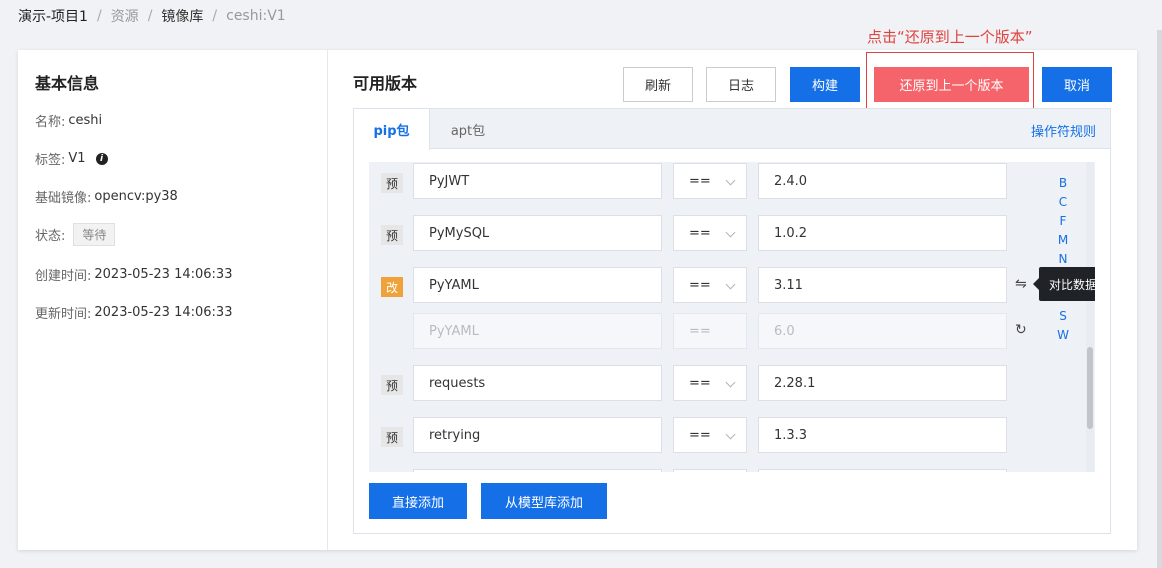 The height and width of the screenshot is (568, 1162). What do you see at coordinates (537, 233) in the screenshot?
I see `package-name-input: PyMySQL` at bounding box center [537, 233].